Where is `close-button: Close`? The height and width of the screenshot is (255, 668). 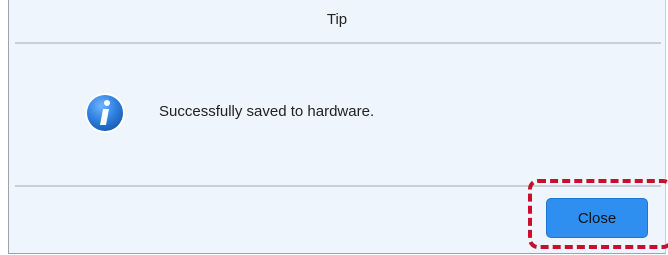 close-button: Close is located at coordinates (597, 218).